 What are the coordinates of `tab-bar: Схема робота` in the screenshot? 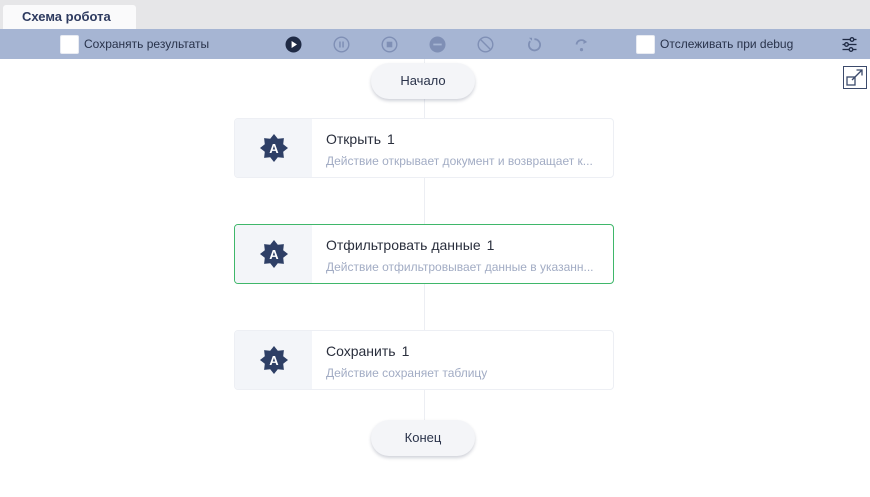 It's located at (435, 14).